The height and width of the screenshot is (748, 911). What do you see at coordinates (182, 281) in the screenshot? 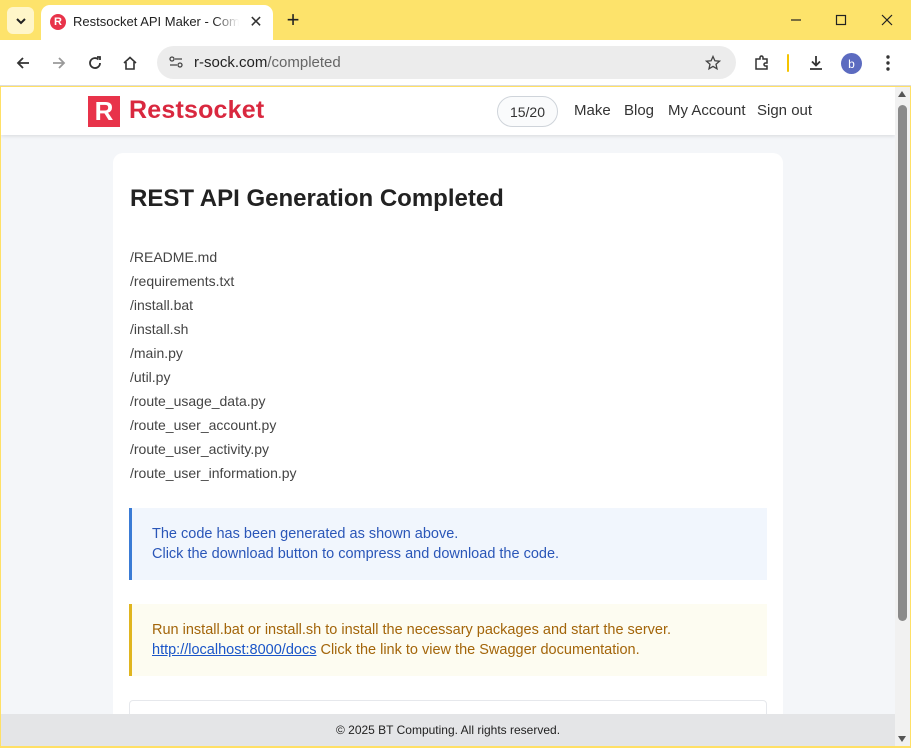
I see `file-list-item: /requirements.txt` at bounding box center [182, 281].